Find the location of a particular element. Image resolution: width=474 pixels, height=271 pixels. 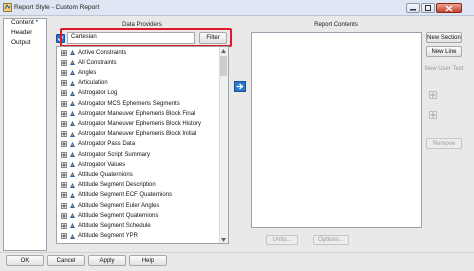

provider-row: Attitude Segment YPR is located at coordinates (97, 236).